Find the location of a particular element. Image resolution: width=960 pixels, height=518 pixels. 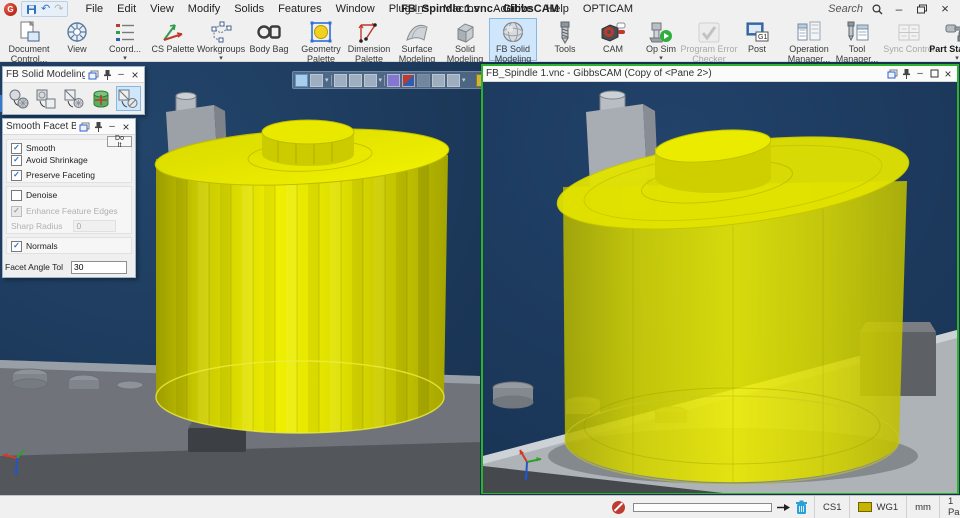

search-label: Search is located at coordinates (845, 9).